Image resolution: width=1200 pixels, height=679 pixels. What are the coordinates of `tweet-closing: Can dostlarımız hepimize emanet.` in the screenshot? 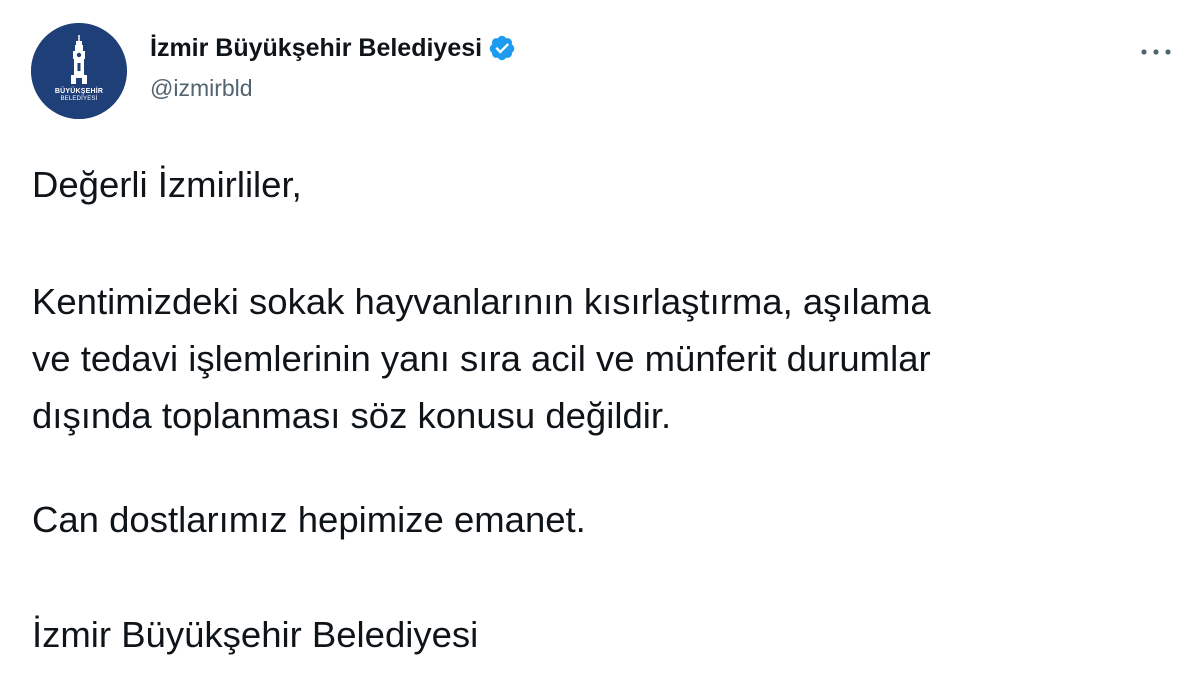 It's located at (309, 519).